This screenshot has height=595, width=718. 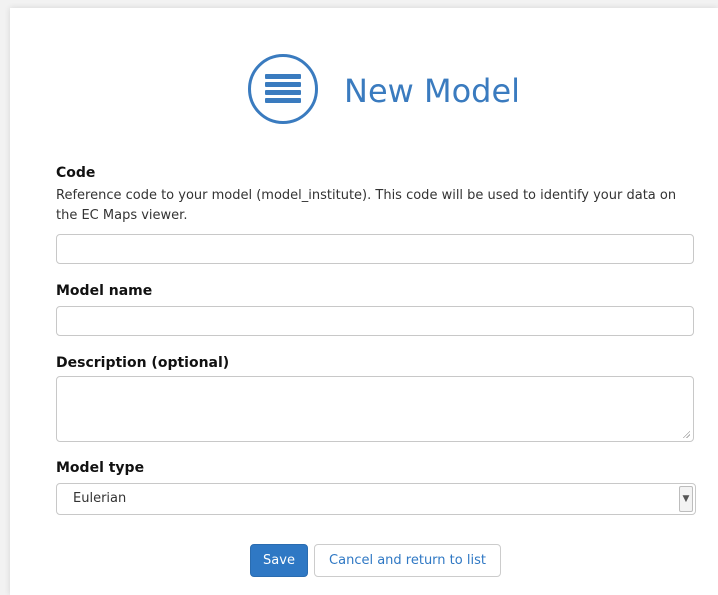 What do you see at coordinates (143, 363) in the screenshot?
I see `description-label: Description (optional)` at bounding box center [143, 363].